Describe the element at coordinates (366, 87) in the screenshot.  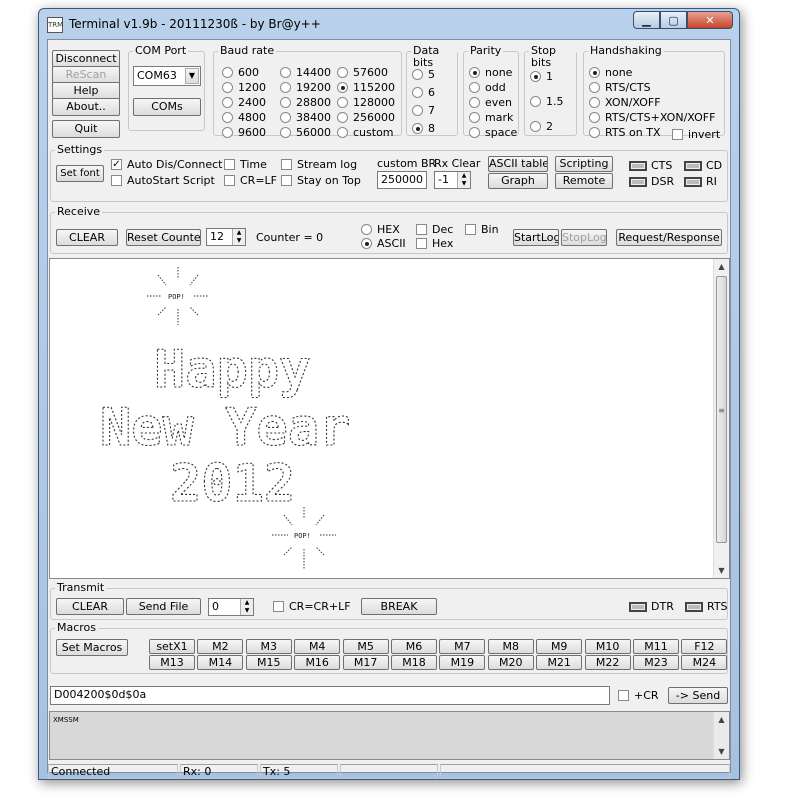
I see `baud-radio-115200: 115200` at that location.